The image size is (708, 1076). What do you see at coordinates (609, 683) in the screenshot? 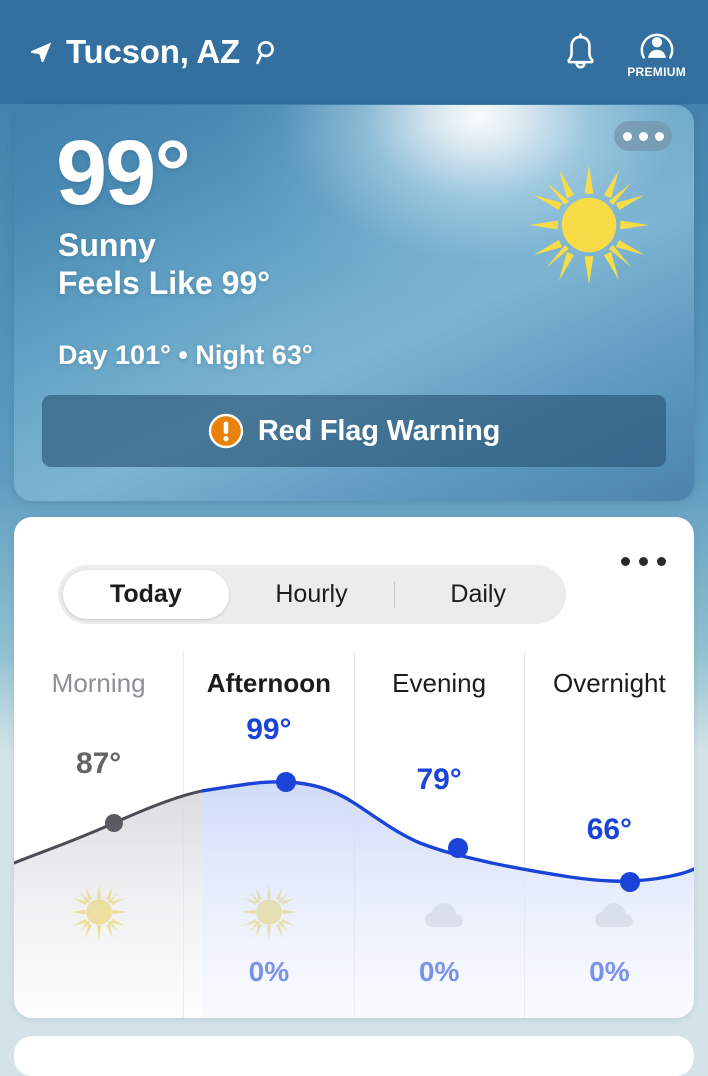
I see `period-label-overnight: Overnight` at bounding box center [609, 683].